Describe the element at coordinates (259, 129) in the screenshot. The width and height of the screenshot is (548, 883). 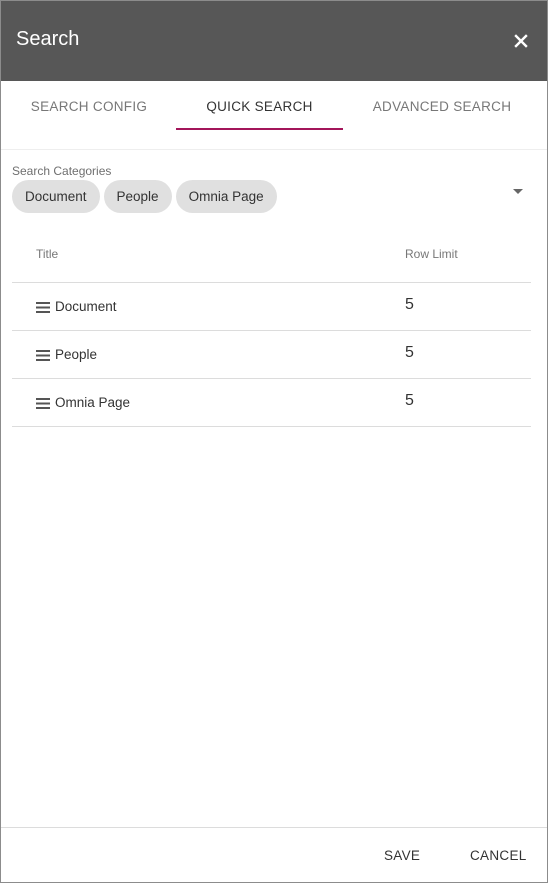
I see `active-tab-indicator` at that location.